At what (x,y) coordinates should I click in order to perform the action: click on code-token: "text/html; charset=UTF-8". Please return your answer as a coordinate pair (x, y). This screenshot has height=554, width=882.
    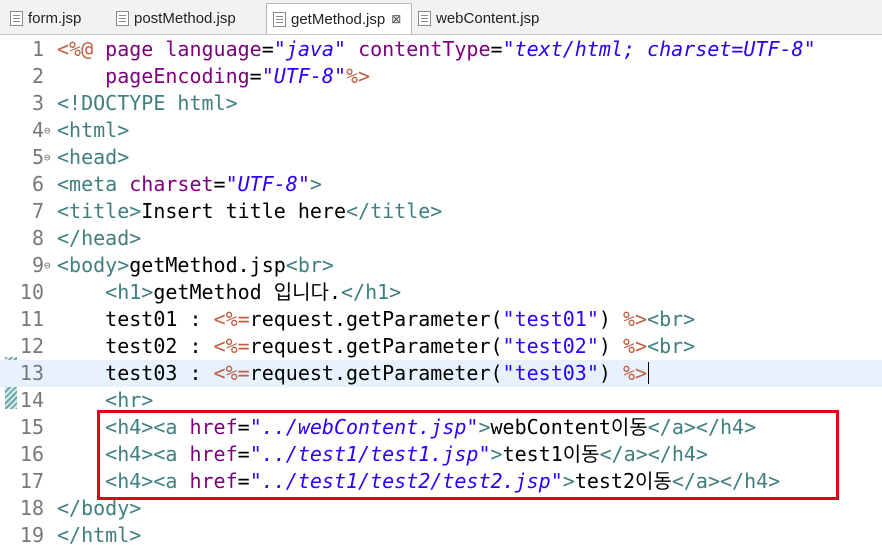
    Looking at the image, I should click on (659, 49).